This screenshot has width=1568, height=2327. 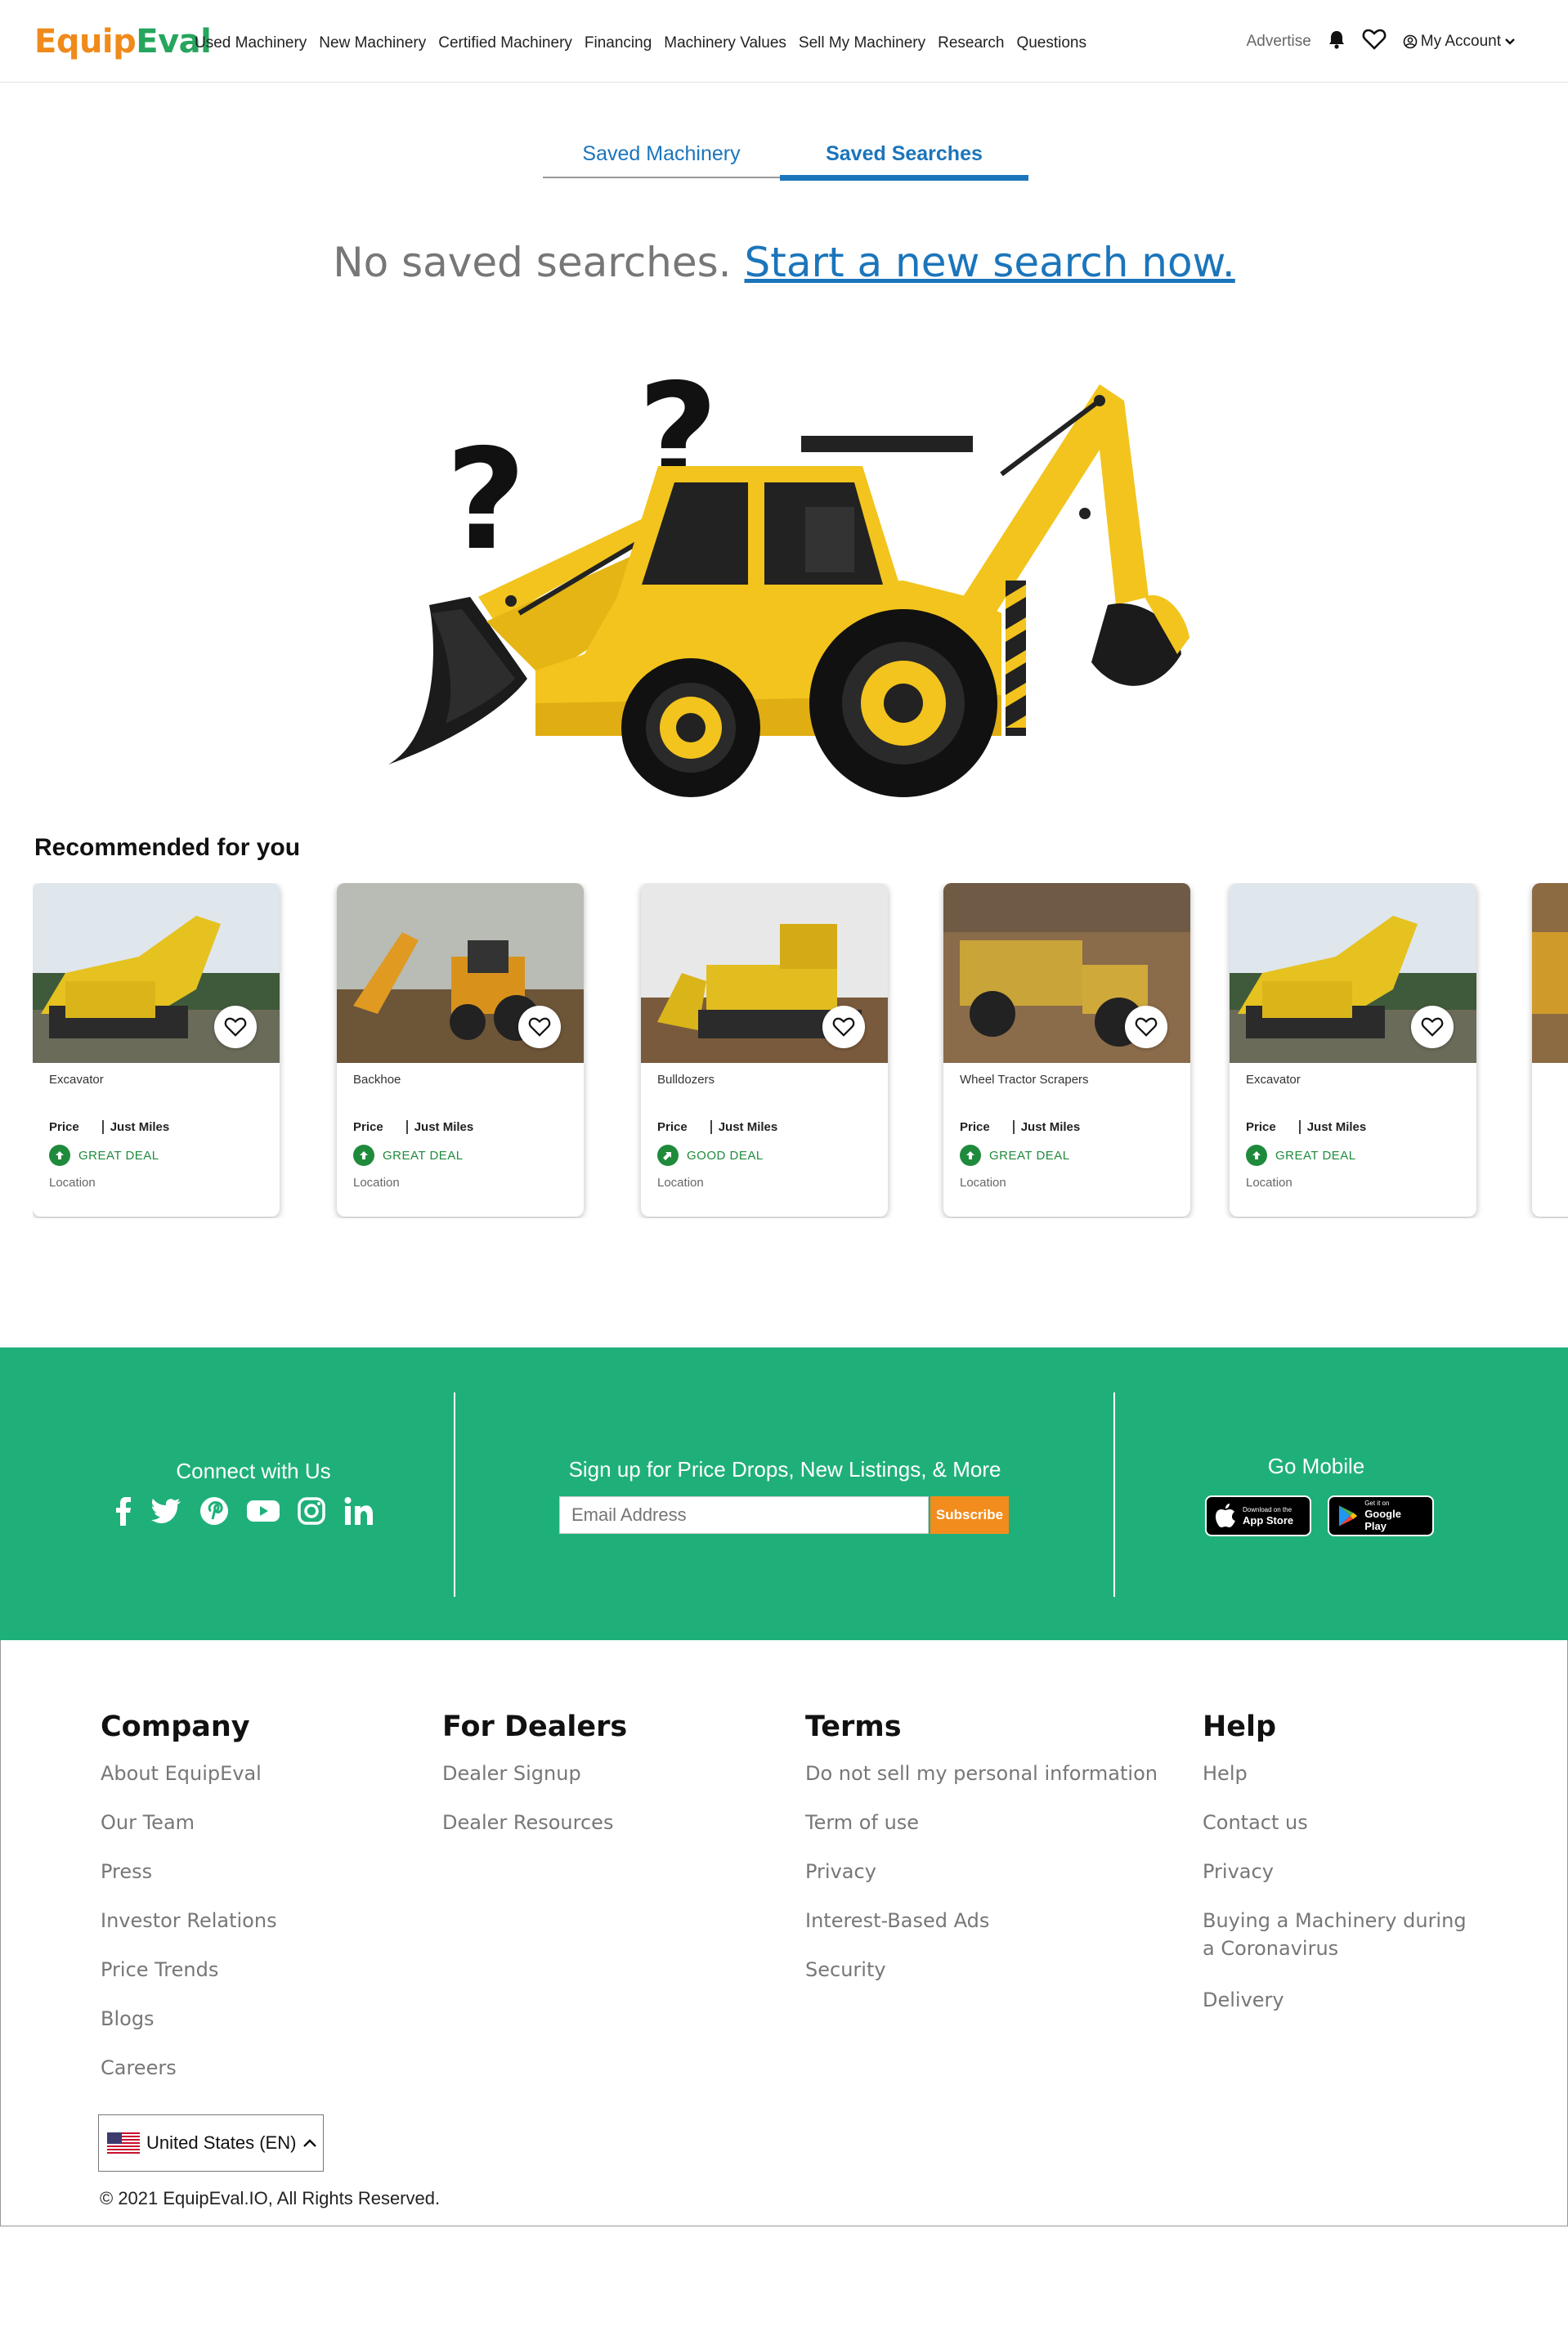 What do you see at coordinates (189, 2019) in the screenshot?
I see `footer-link: Blogs` at bounding box center [189, 2019].